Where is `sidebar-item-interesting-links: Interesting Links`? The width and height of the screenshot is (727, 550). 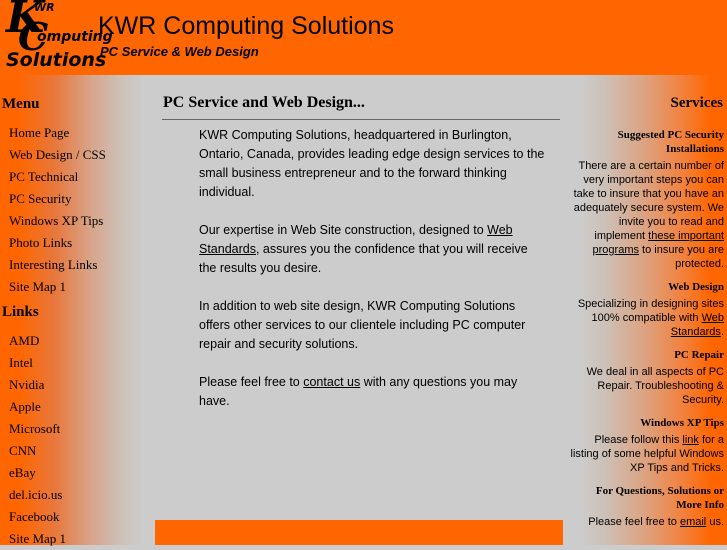
sidebar-item-interesting-links: Interesting Links is located at coordinates (57, 265).